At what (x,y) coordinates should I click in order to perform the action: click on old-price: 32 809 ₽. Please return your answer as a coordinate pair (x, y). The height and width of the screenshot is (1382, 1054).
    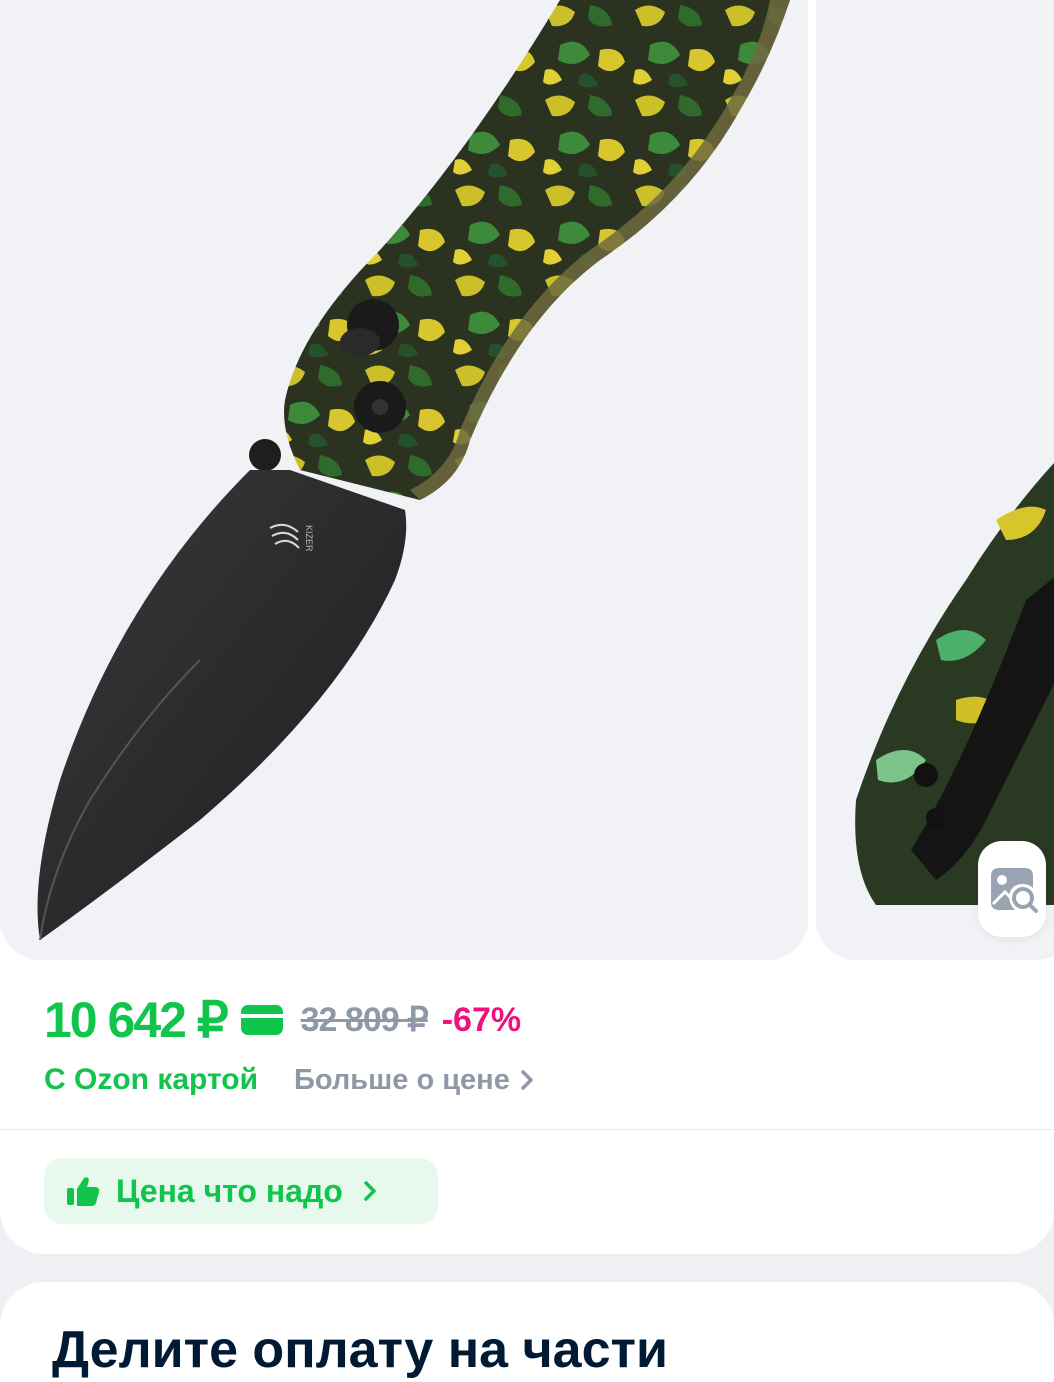
    Looking at the image, I should click on (364, 1020).